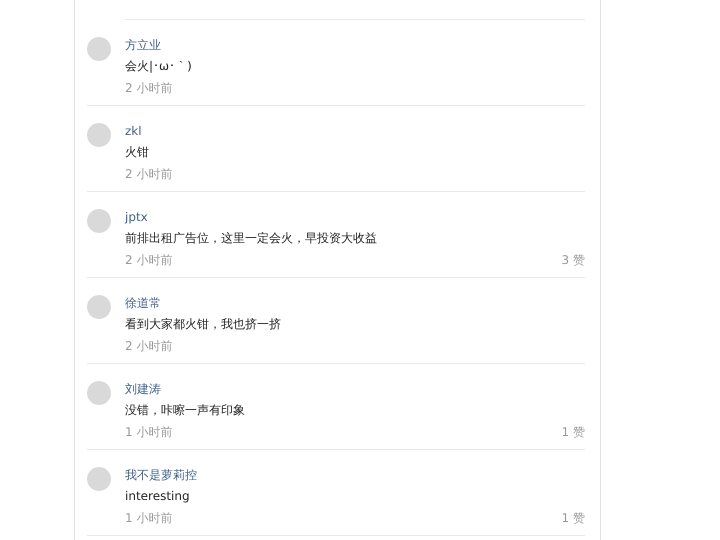 This screenshot has width=720, height=540. I want to click on comment-author: 徐道常, so click(143, 303).